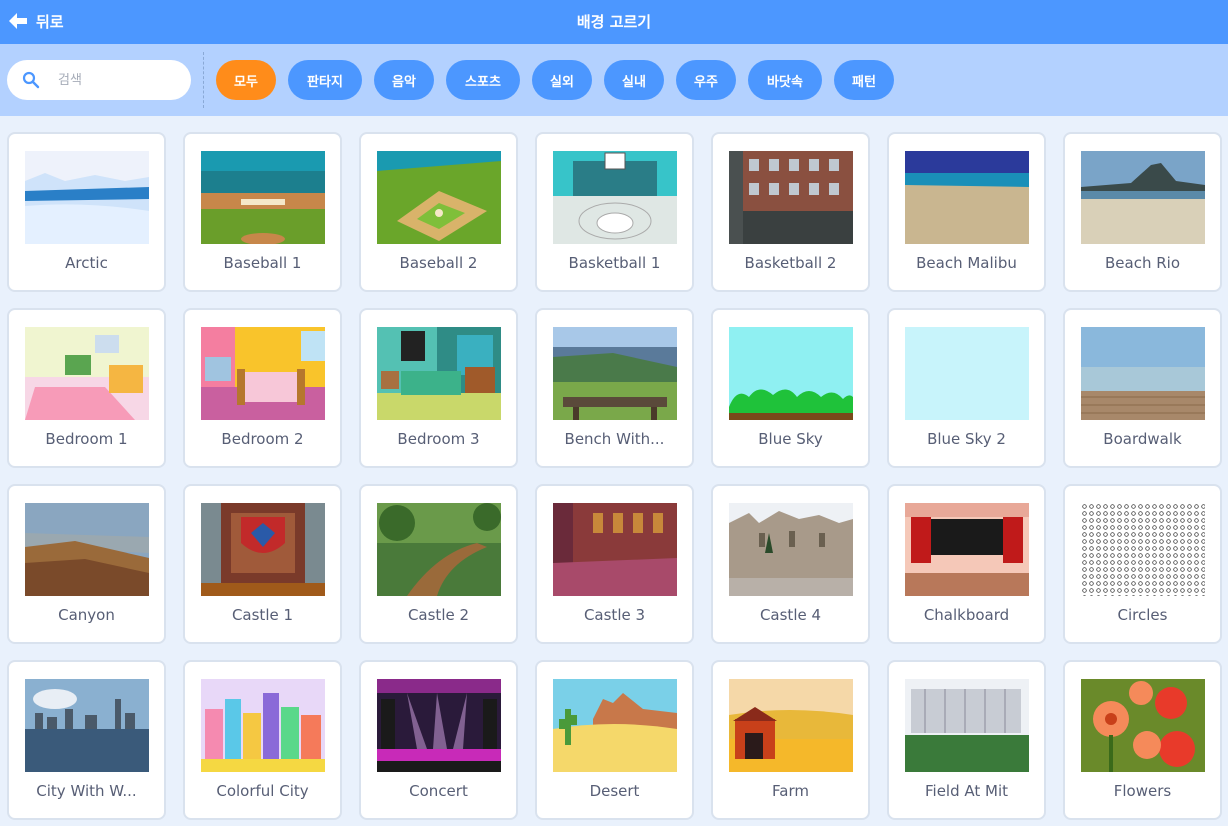 This screenshot has width=1228, height=826. I want to click on canyon-thumbnail, so click(87, 549).